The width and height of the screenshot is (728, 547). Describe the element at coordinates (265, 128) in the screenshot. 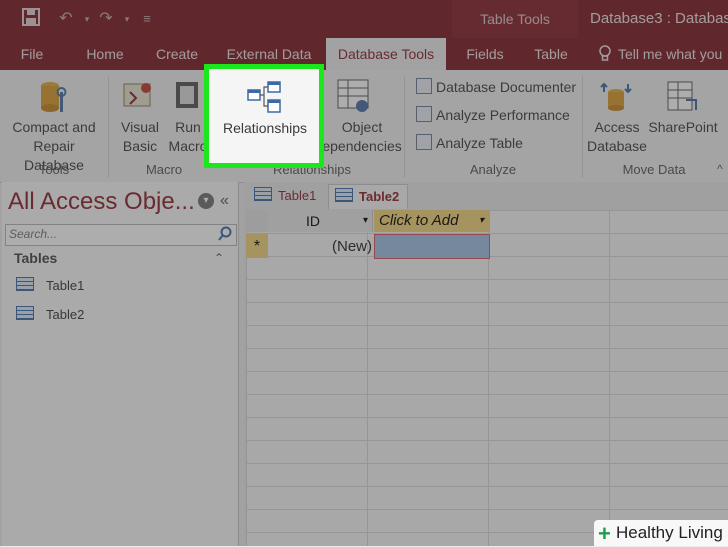

I see `relationships-button: Relationships` at that location.